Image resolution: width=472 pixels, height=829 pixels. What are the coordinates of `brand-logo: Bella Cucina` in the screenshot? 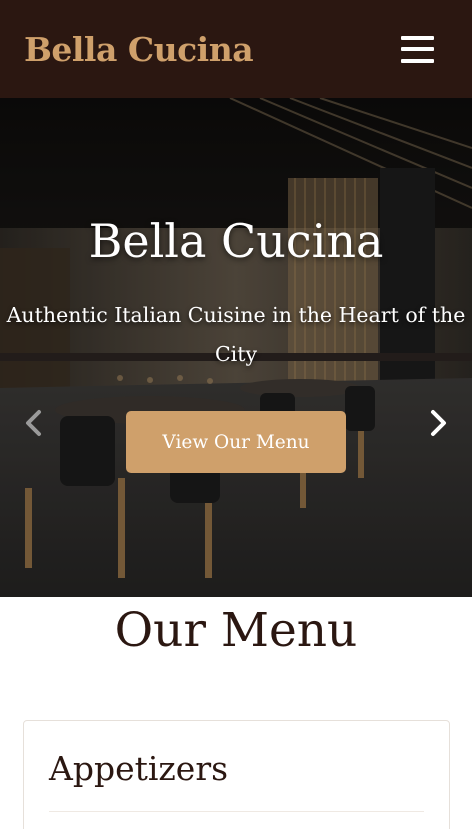 It's located at (139, 49).